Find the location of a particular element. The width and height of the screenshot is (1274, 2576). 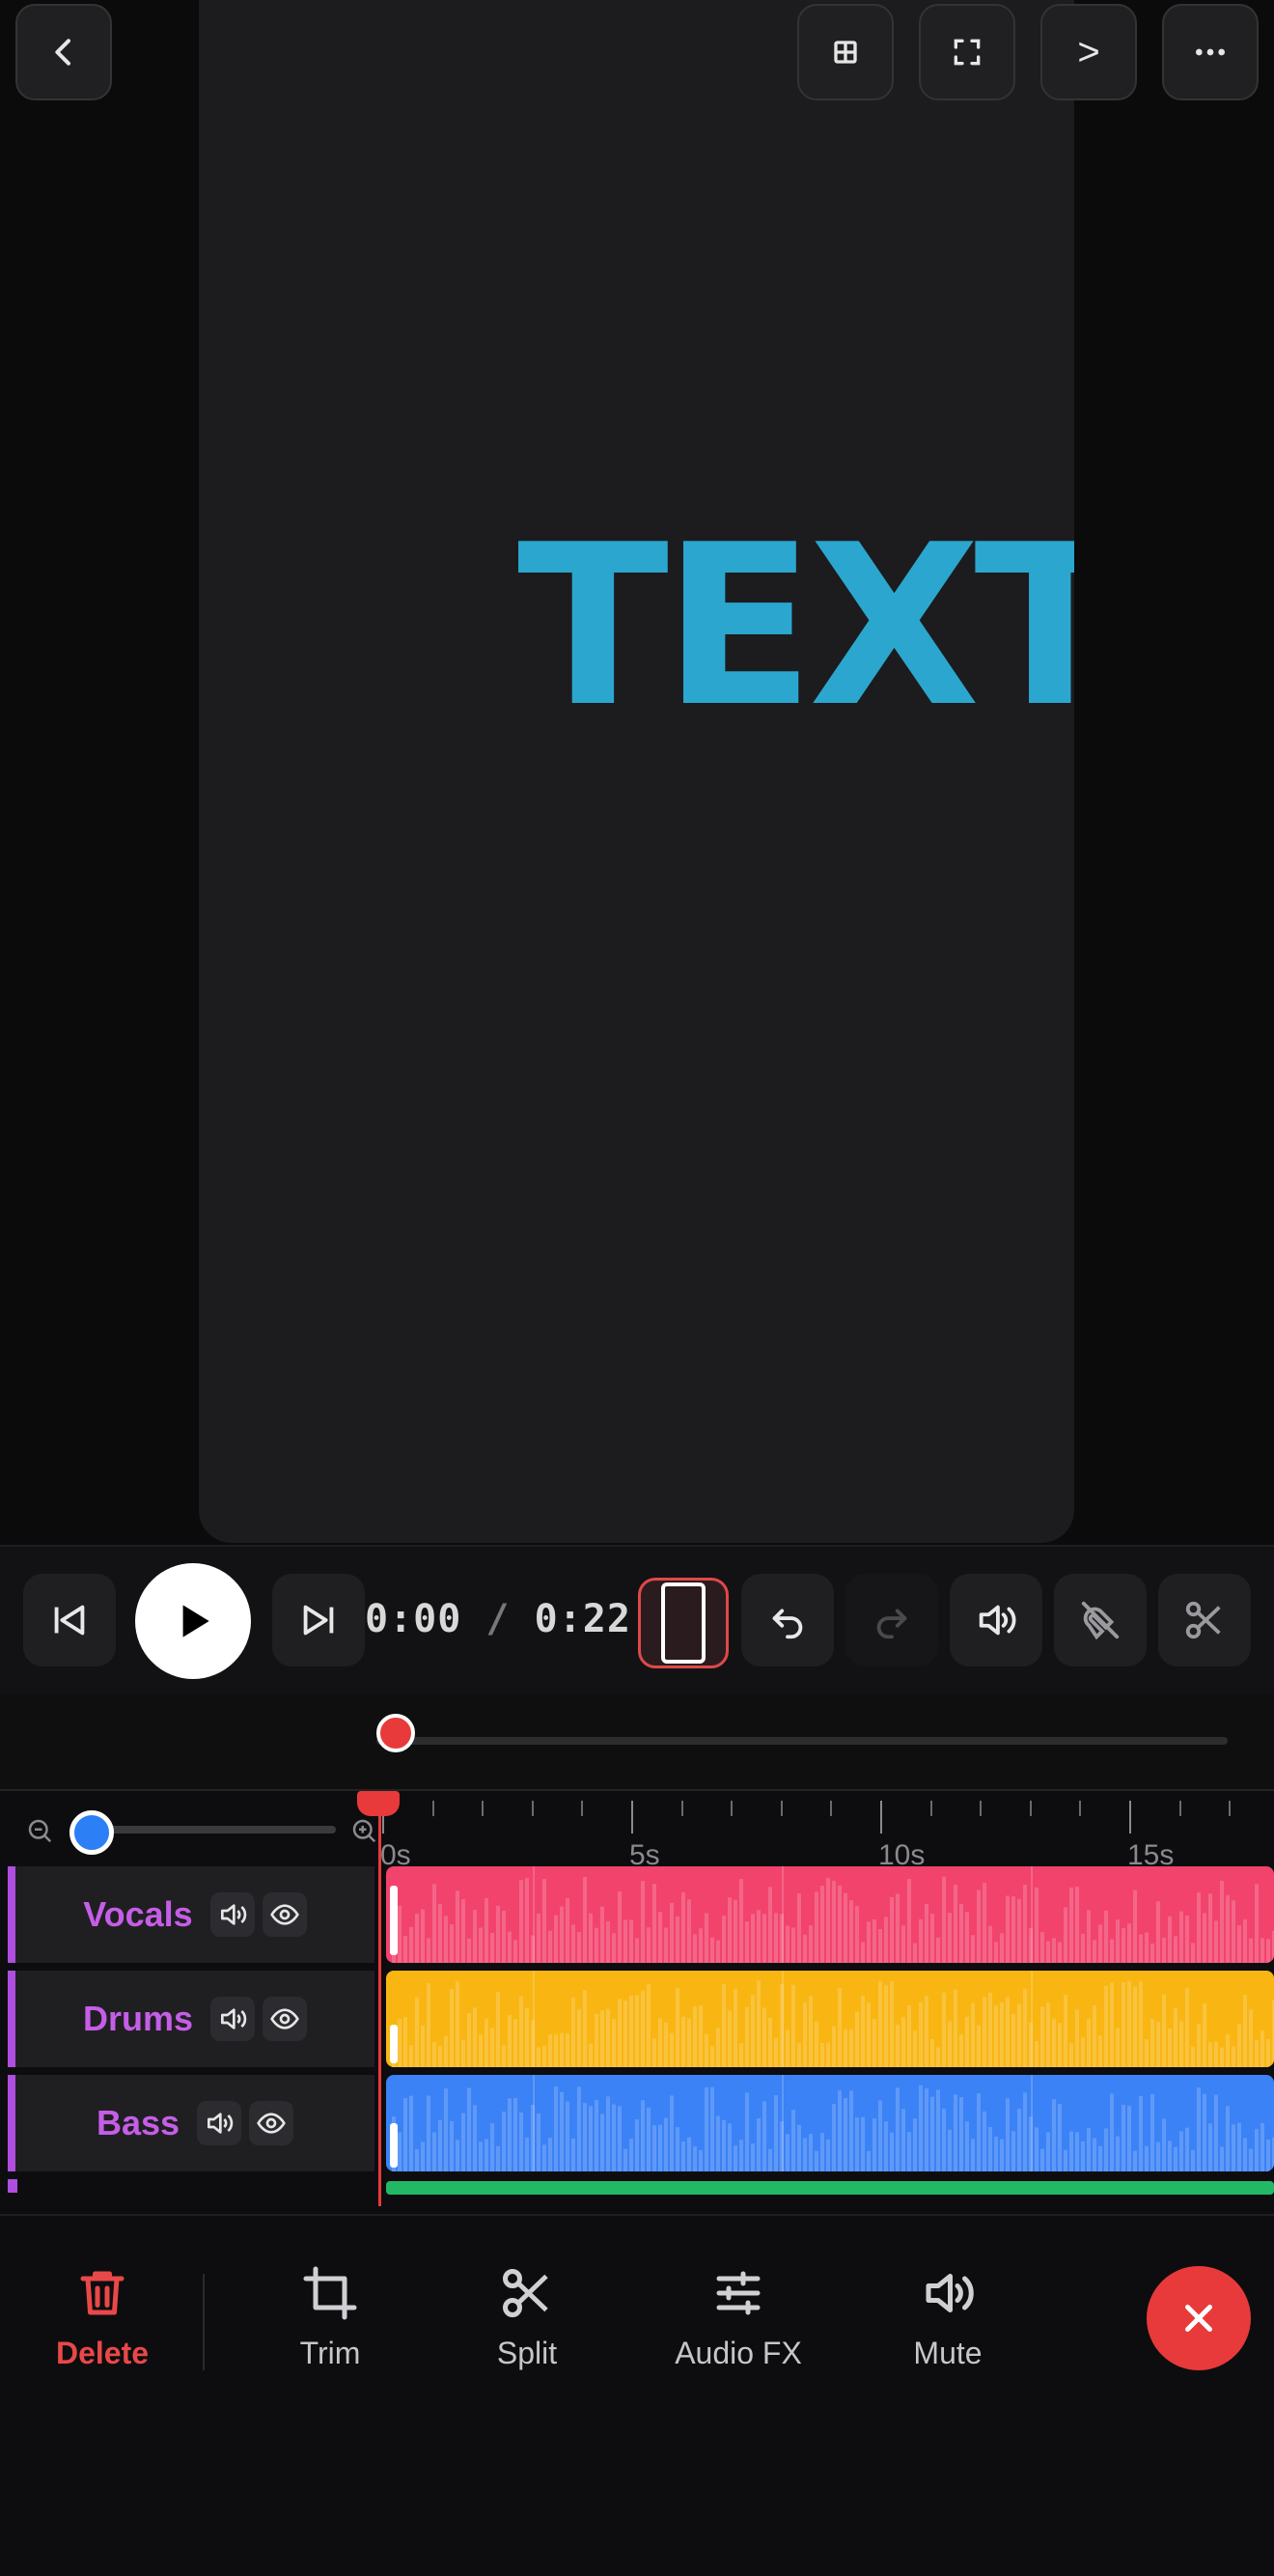

audio-clip-drums is located at coordinates (830, 2019).